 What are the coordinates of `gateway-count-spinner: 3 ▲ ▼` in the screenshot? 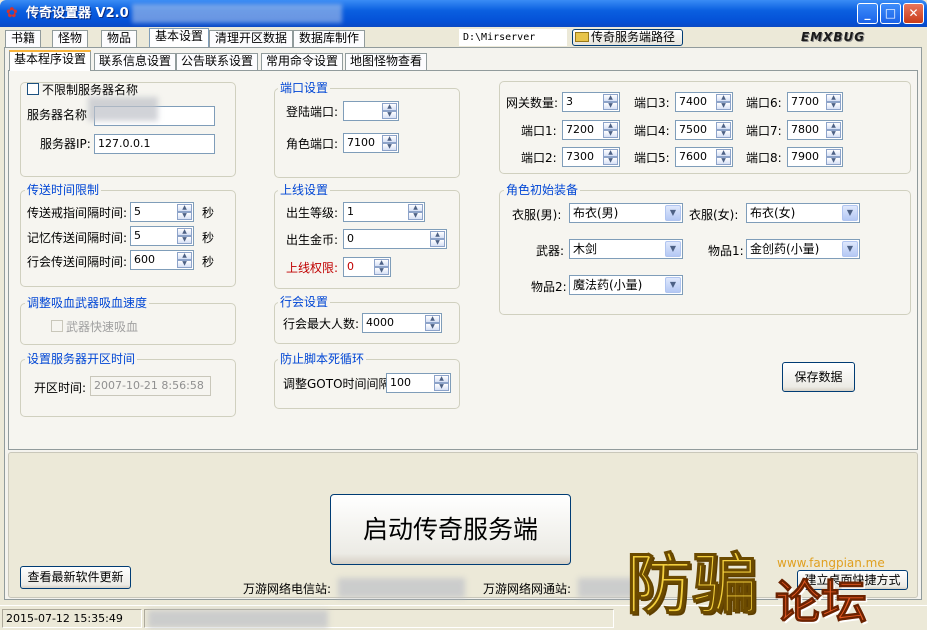 It's located at (591, 102).